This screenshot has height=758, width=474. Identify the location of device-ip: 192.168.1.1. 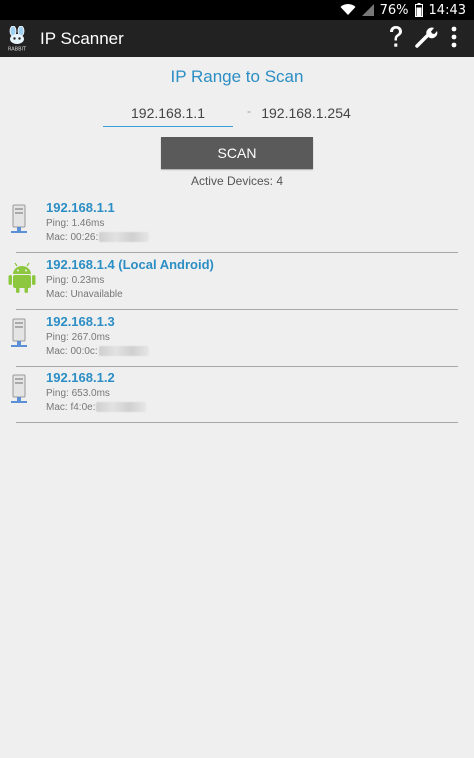
(80, 207).